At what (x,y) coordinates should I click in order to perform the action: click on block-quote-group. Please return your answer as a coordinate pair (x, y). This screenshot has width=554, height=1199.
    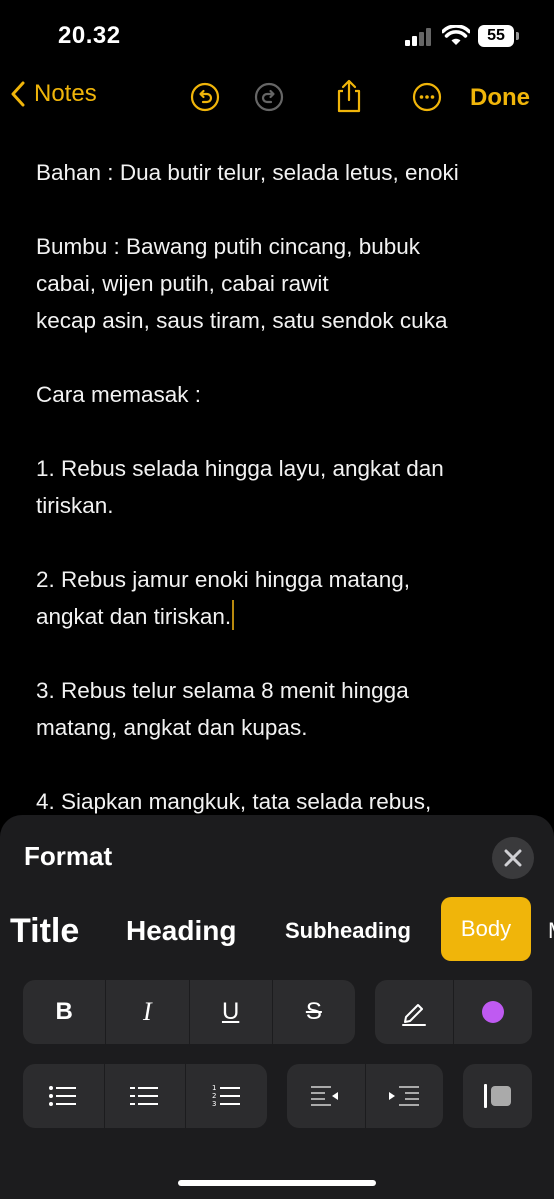
    Looking at the image, I should click on (497, 1096).